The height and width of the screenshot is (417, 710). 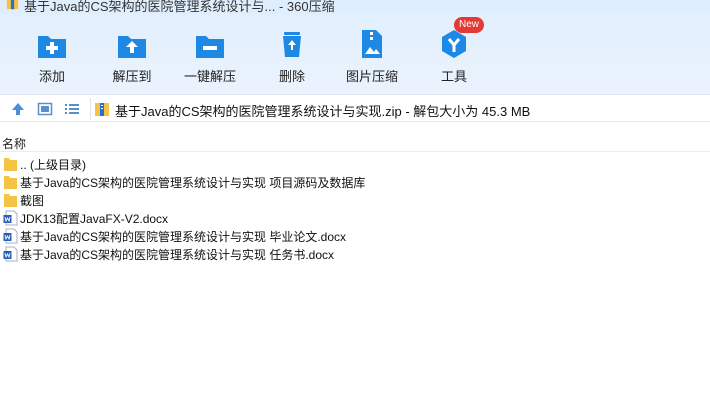 I want to click on image-compress-label: 图片压缩, so click(x=371, y=76).